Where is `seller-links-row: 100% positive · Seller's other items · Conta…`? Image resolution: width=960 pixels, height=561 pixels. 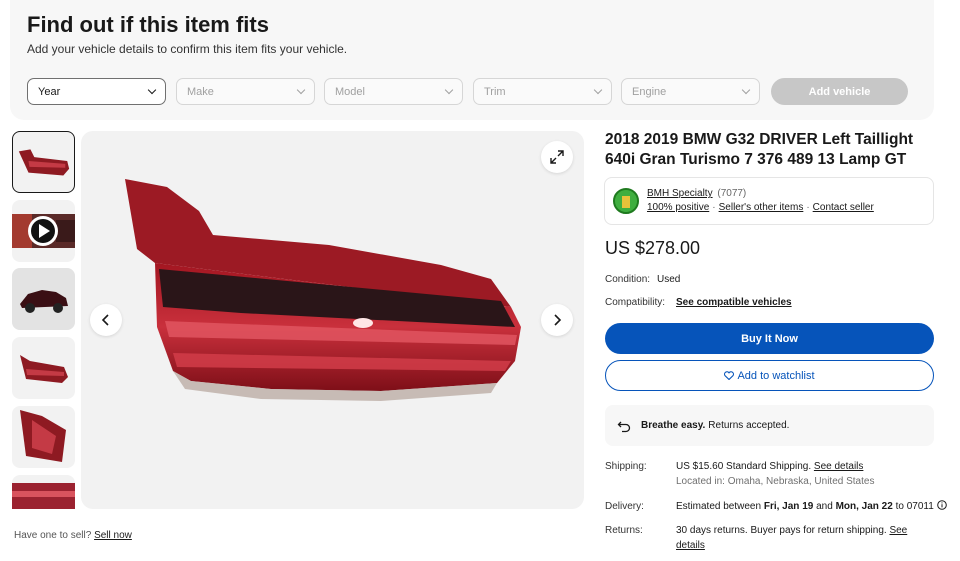 seller-links-row: 100% positive · Seller's other items · Conta… is located at coordinates (760, 207).